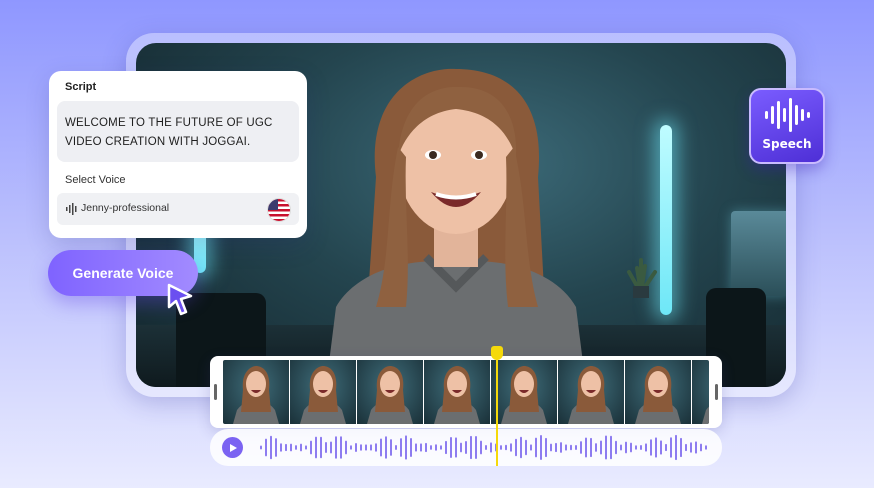  What do you see at coordinates (215, 392) in the screenshot?
I see `trim-handle-left` at bounding box center [215, 392].